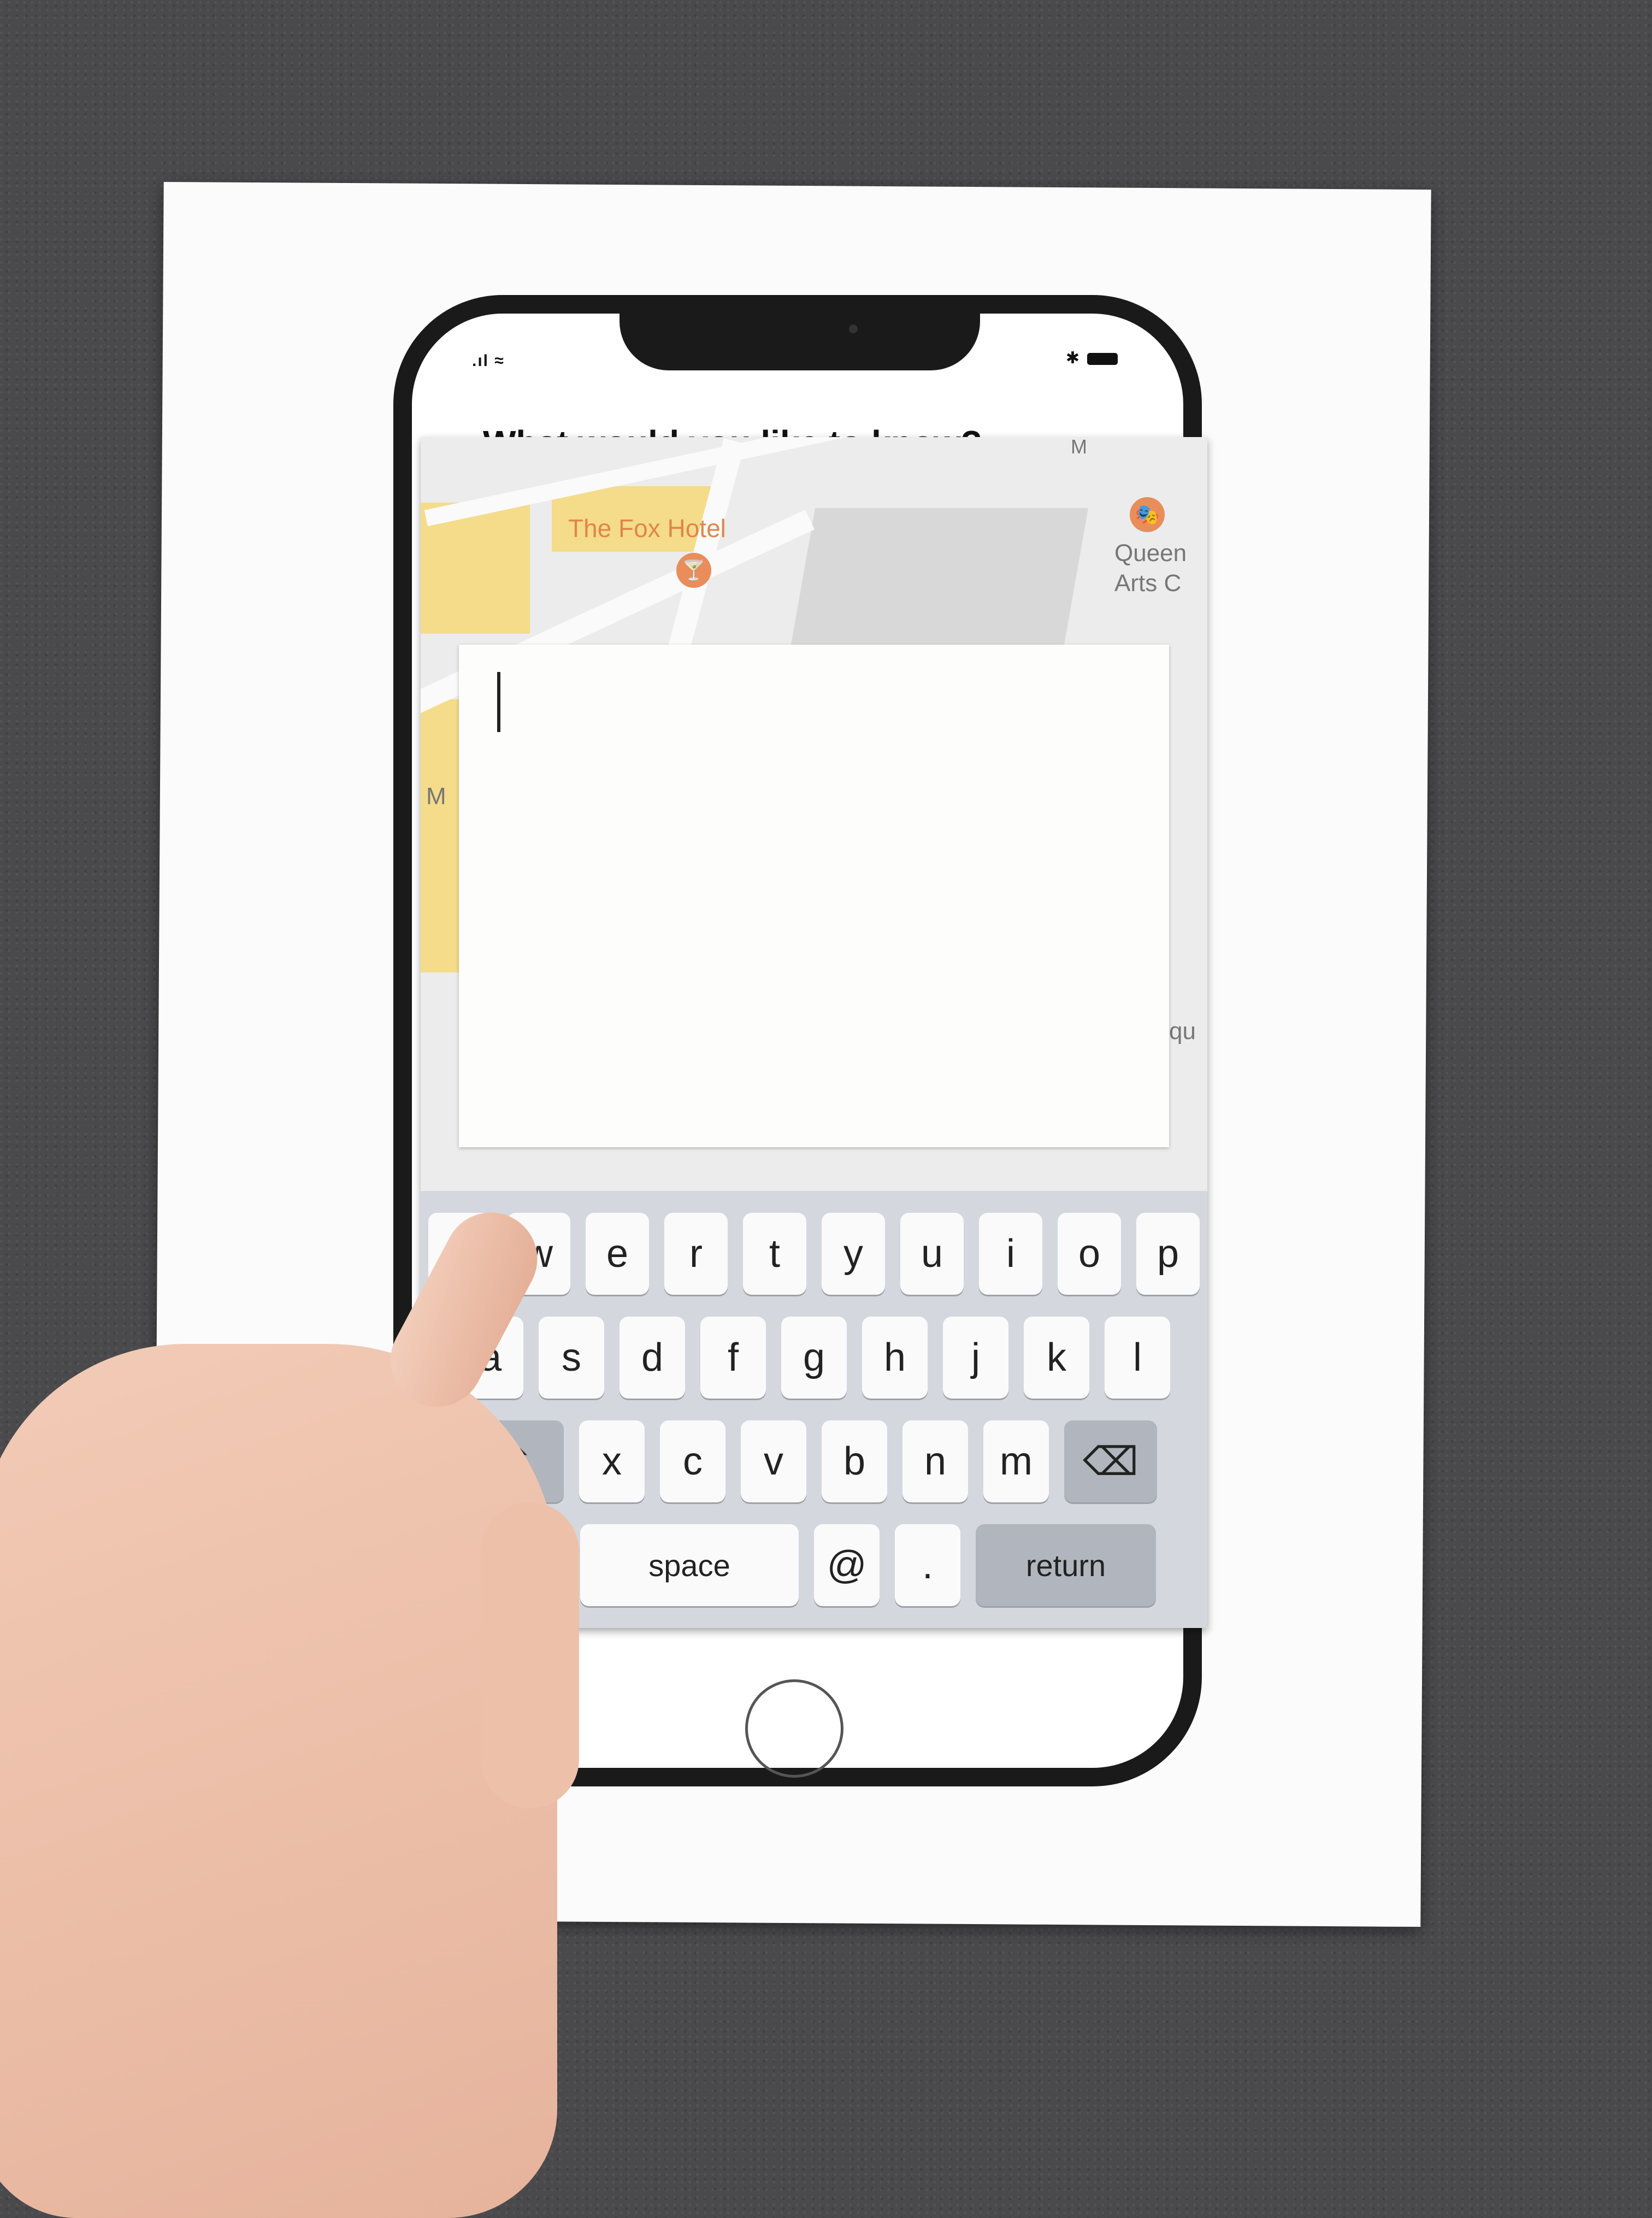  I want to click on key-r: r, so click(696, 1254).